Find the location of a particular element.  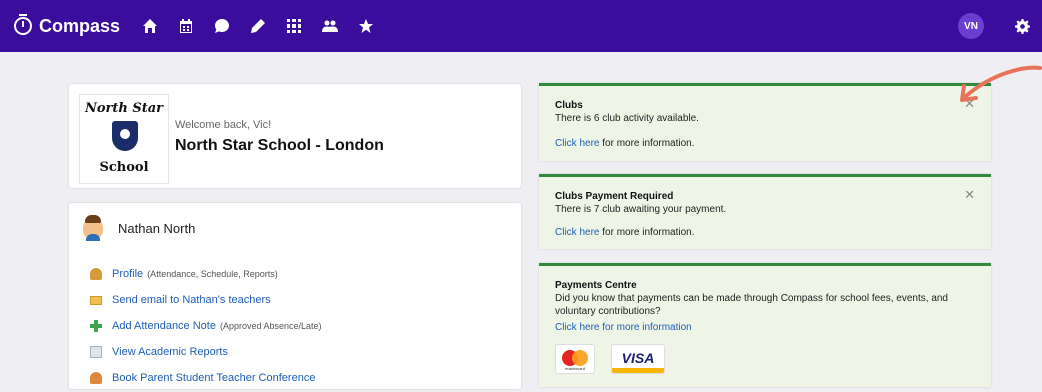

email-teachers-link: Send email to Nathan's teachers is located at coordinates (191, 300).